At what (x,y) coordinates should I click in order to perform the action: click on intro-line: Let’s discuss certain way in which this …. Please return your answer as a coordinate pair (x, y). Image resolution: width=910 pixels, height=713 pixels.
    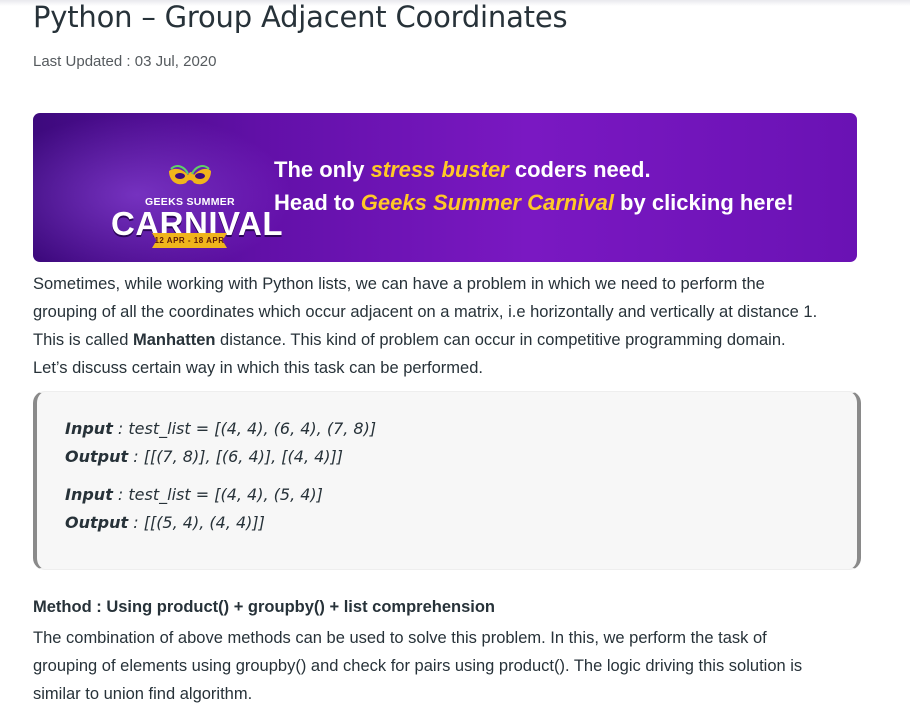
    Looking at the image, I should click on (258, 368).